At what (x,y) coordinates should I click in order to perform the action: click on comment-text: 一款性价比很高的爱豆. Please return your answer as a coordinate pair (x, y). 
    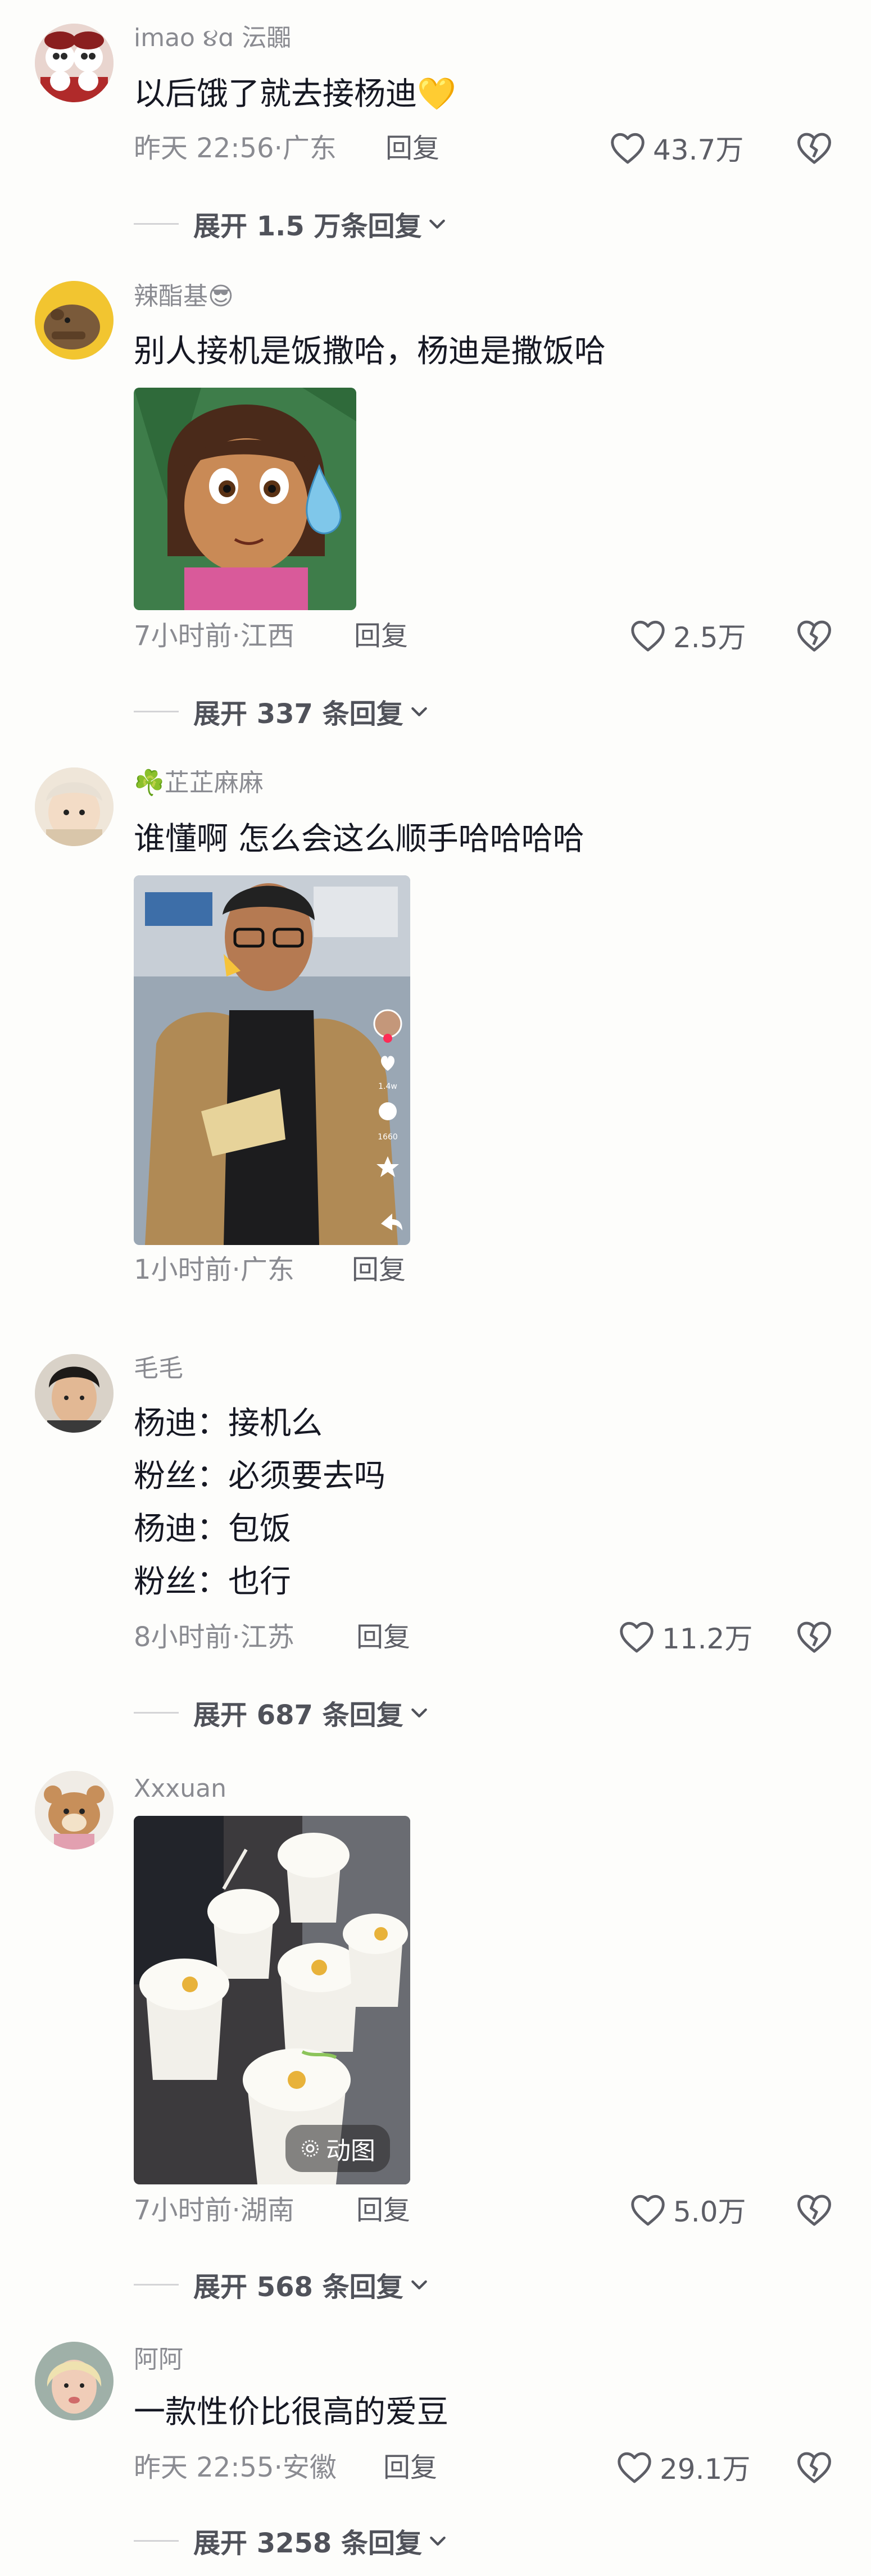
    Looking at the image, I should click on (291, 2412).